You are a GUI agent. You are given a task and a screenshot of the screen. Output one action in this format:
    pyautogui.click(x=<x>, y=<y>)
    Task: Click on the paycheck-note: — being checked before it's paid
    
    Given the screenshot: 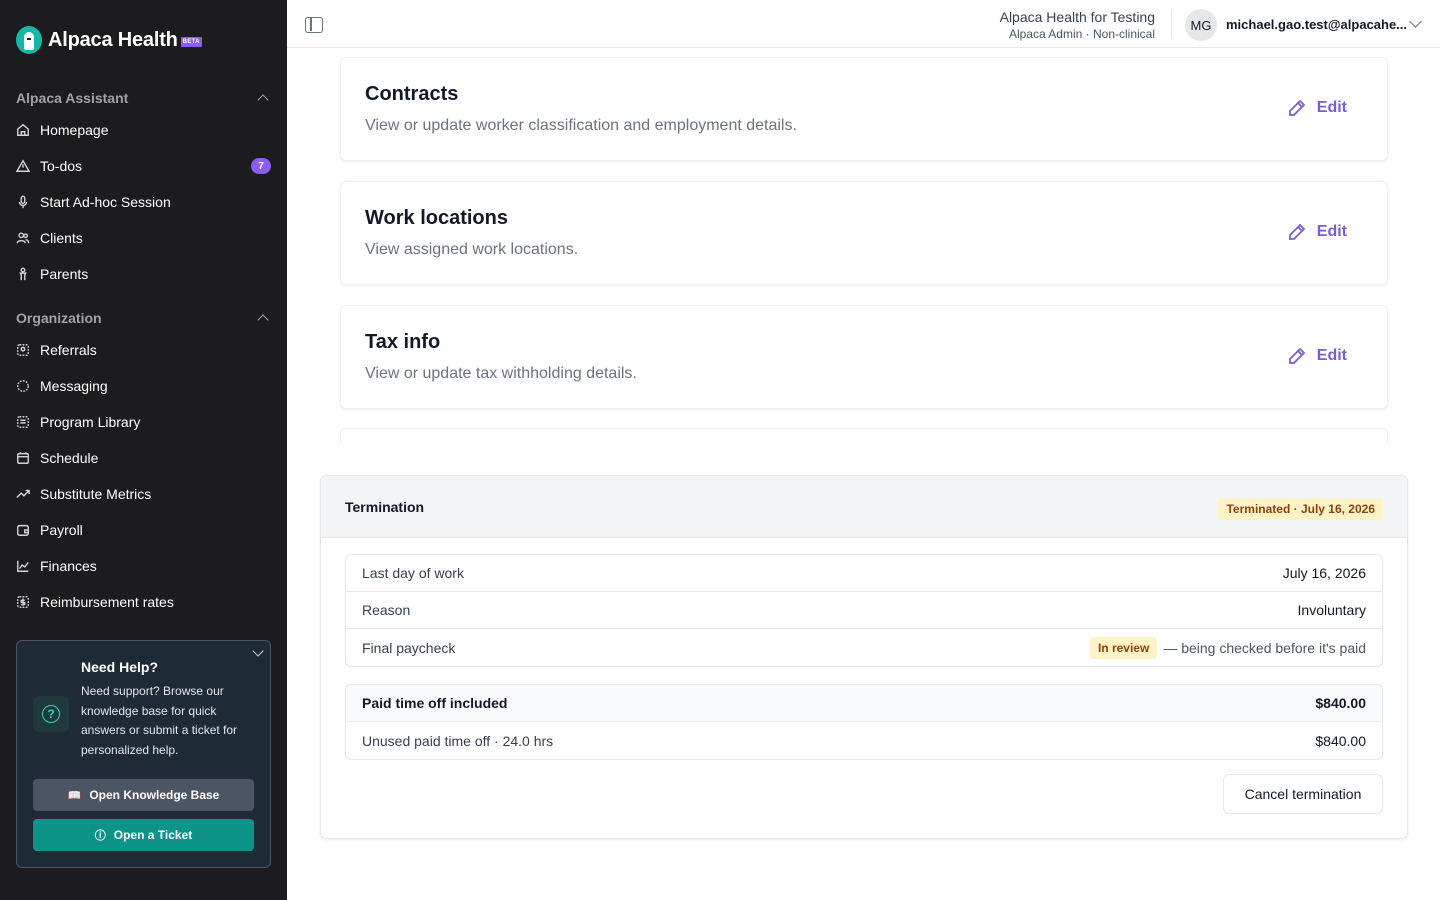 What is the action you would take?
    pyautogui.click(x=1264, y=647)
    